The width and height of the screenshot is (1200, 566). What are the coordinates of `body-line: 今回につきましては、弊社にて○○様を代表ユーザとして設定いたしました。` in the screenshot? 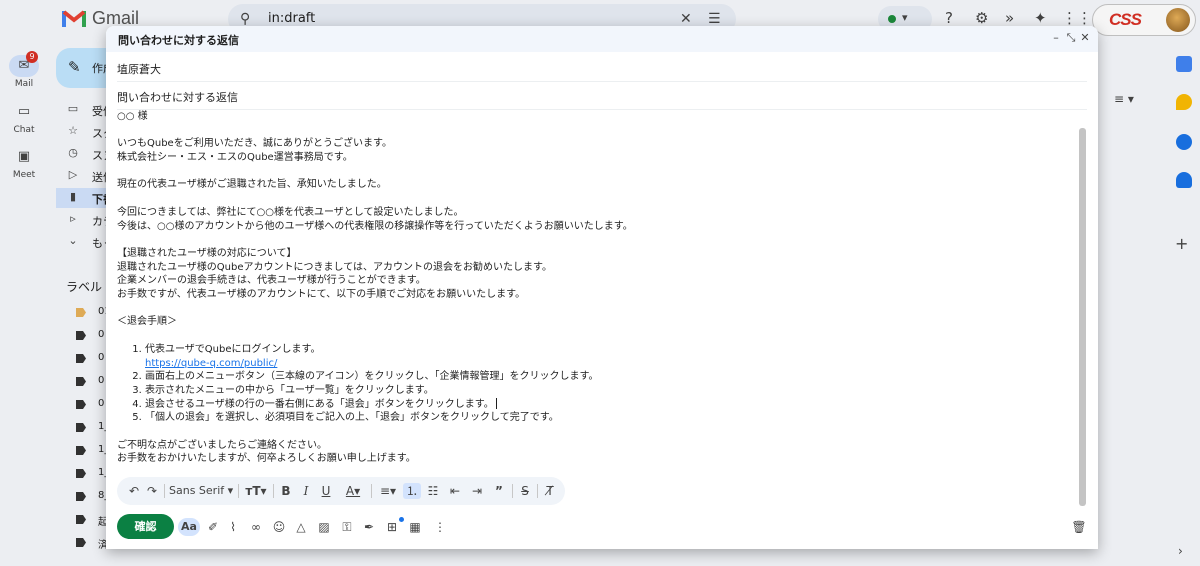 It's located at (290, 212).